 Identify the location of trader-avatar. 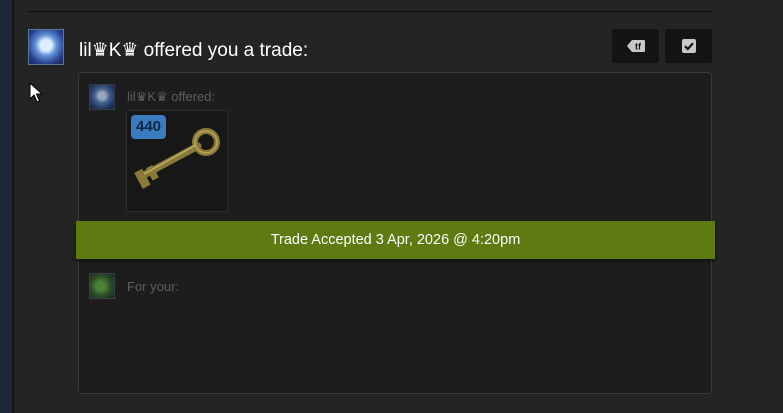
(46, 47).